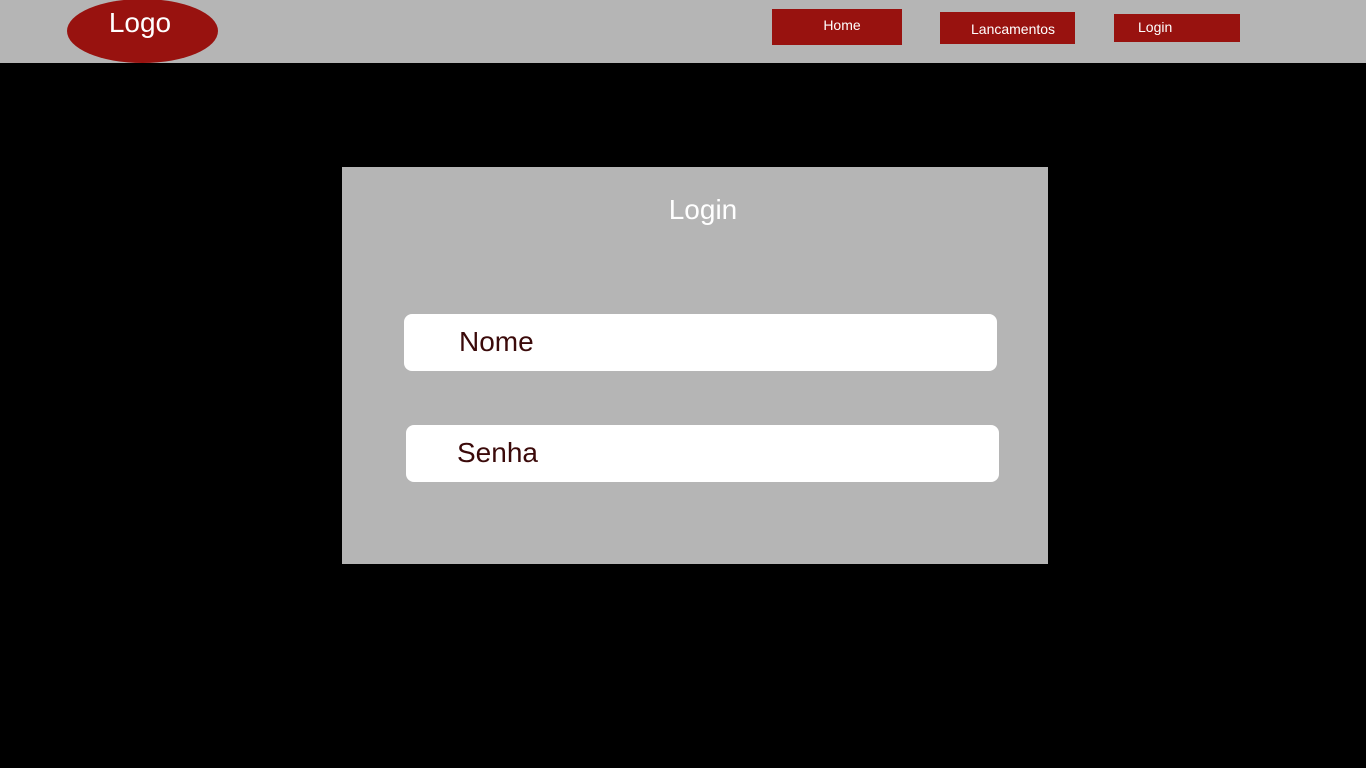 Image resolution: width=1366 pixels, height=768 pixels. I want to click on nav-login-button: Login, so click(1177, 28).